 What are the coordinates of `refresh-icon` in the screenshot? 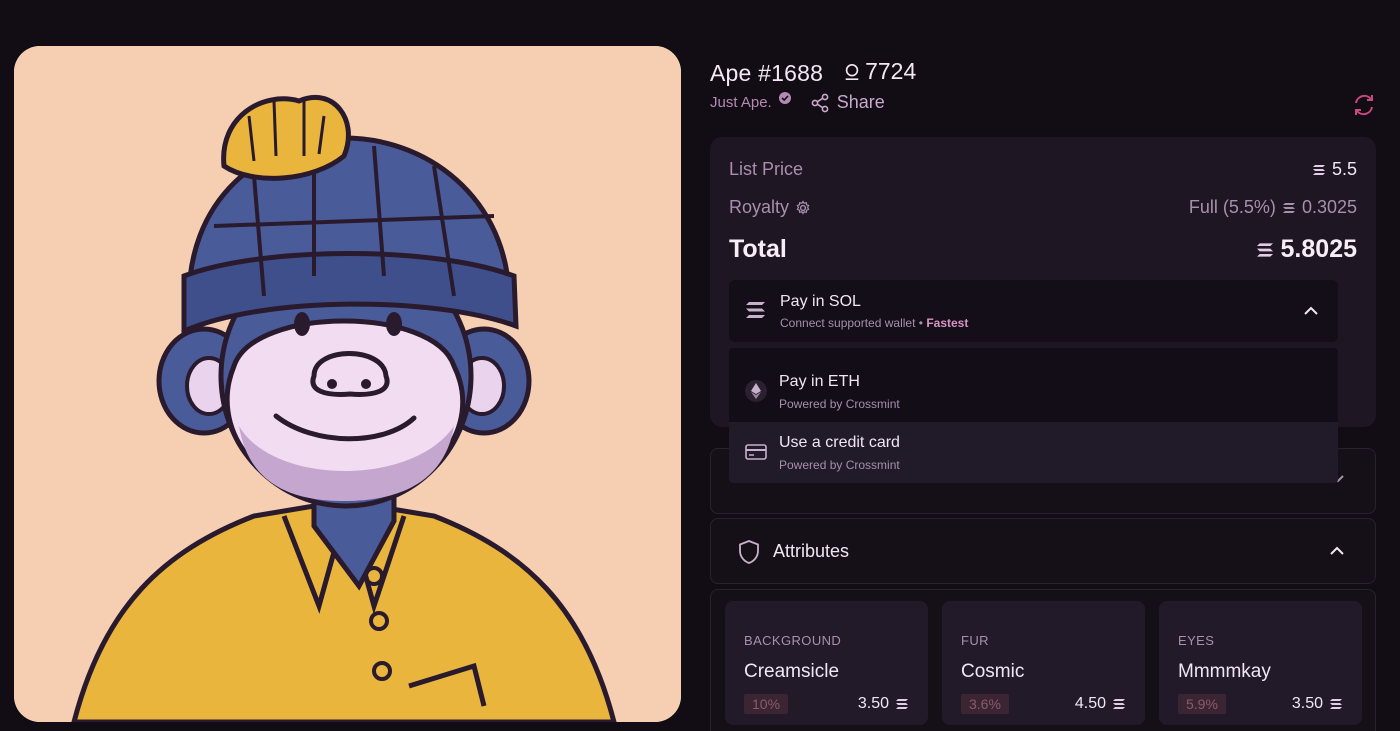 It's located at (1364, 105).